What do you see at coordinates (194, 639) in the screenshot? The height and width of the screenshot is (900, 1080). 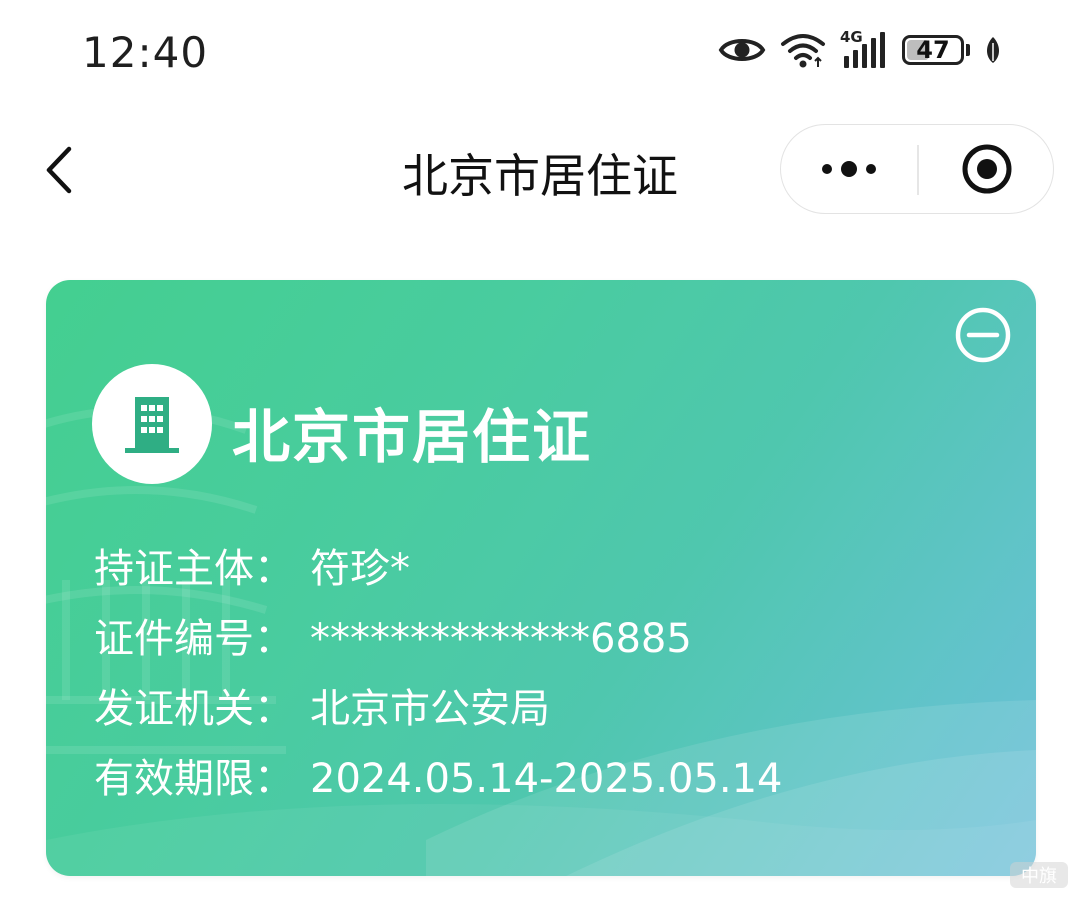 I see `field-label: 证件编号：` at bounding box center [194, 639].